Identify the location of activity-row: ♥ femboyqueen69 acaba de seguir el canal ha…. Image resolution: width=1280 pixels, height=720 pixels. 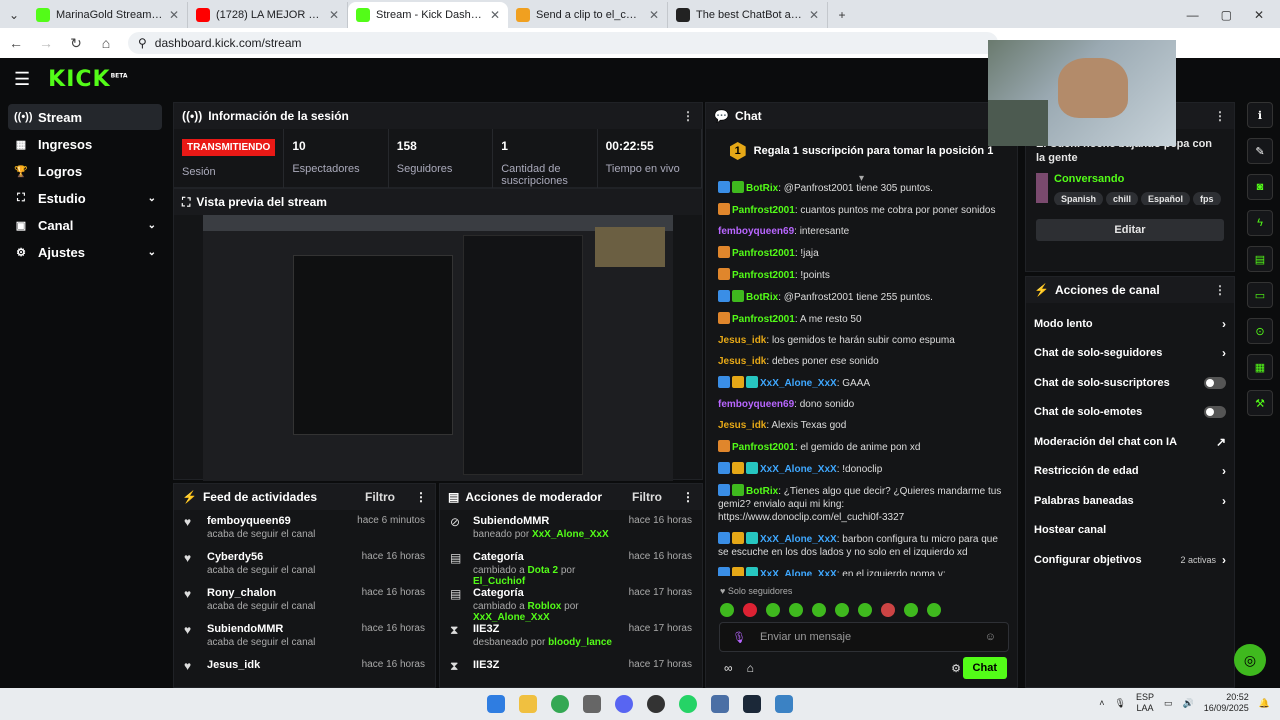
(304, 528).